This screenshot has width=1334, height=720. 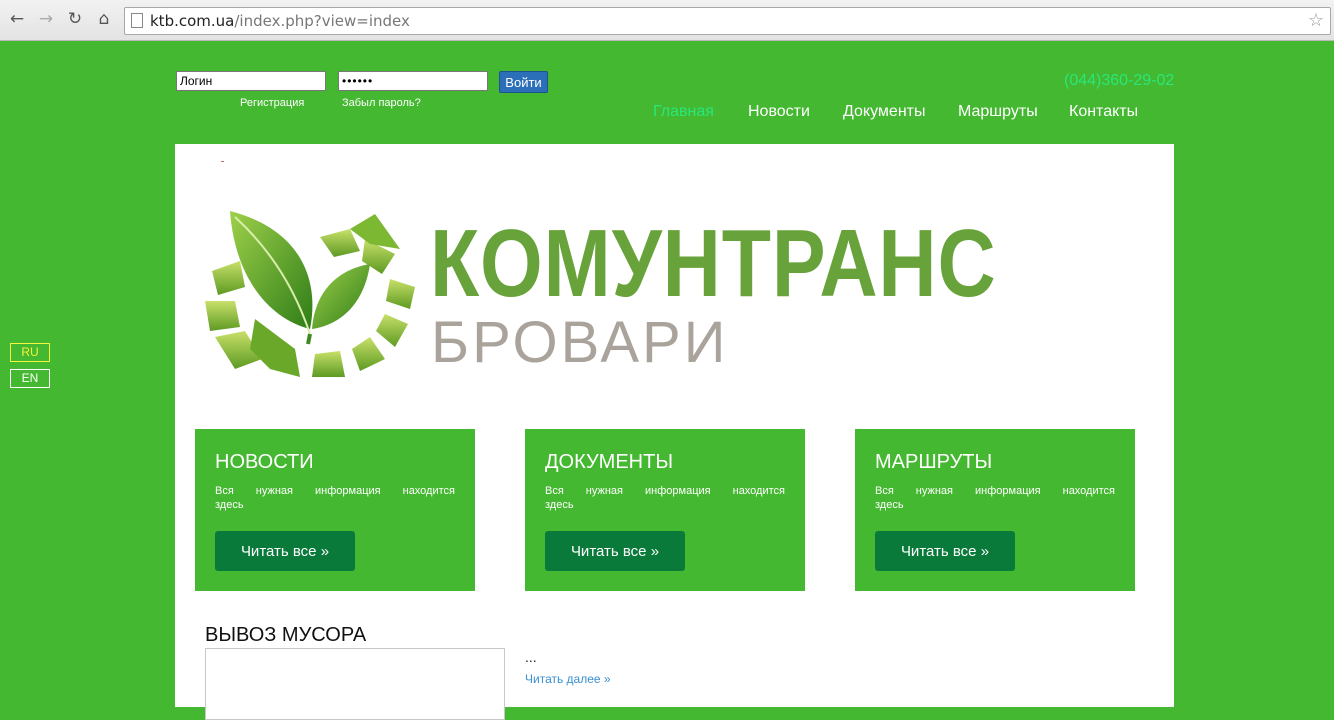 I want to click on logo-leaf-recycle-icon, so click(x=310, y=294).